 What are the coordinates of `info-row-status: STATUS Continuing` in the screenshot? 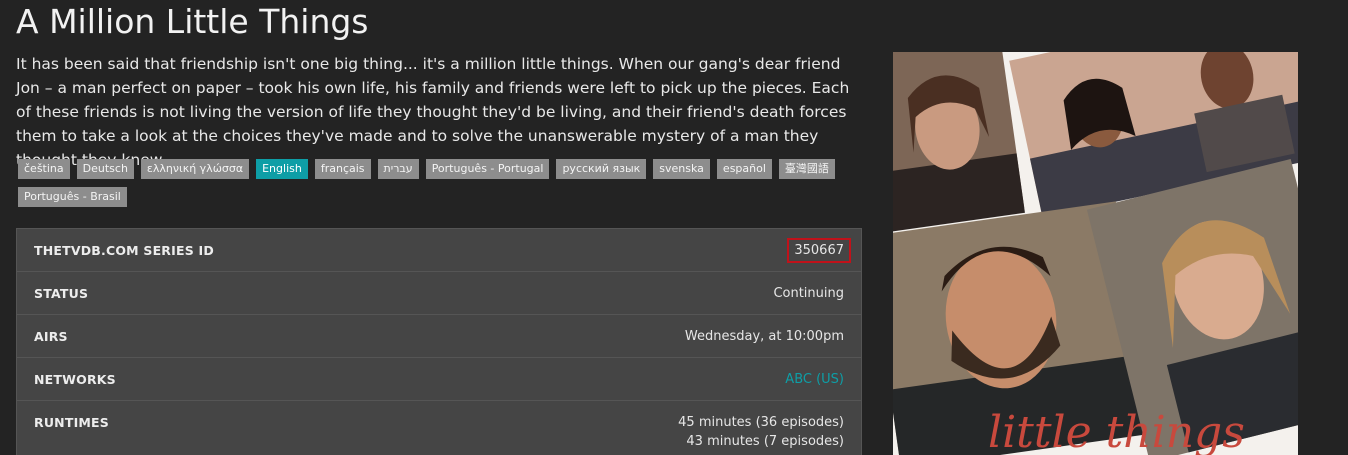 It's located at (439, 293).